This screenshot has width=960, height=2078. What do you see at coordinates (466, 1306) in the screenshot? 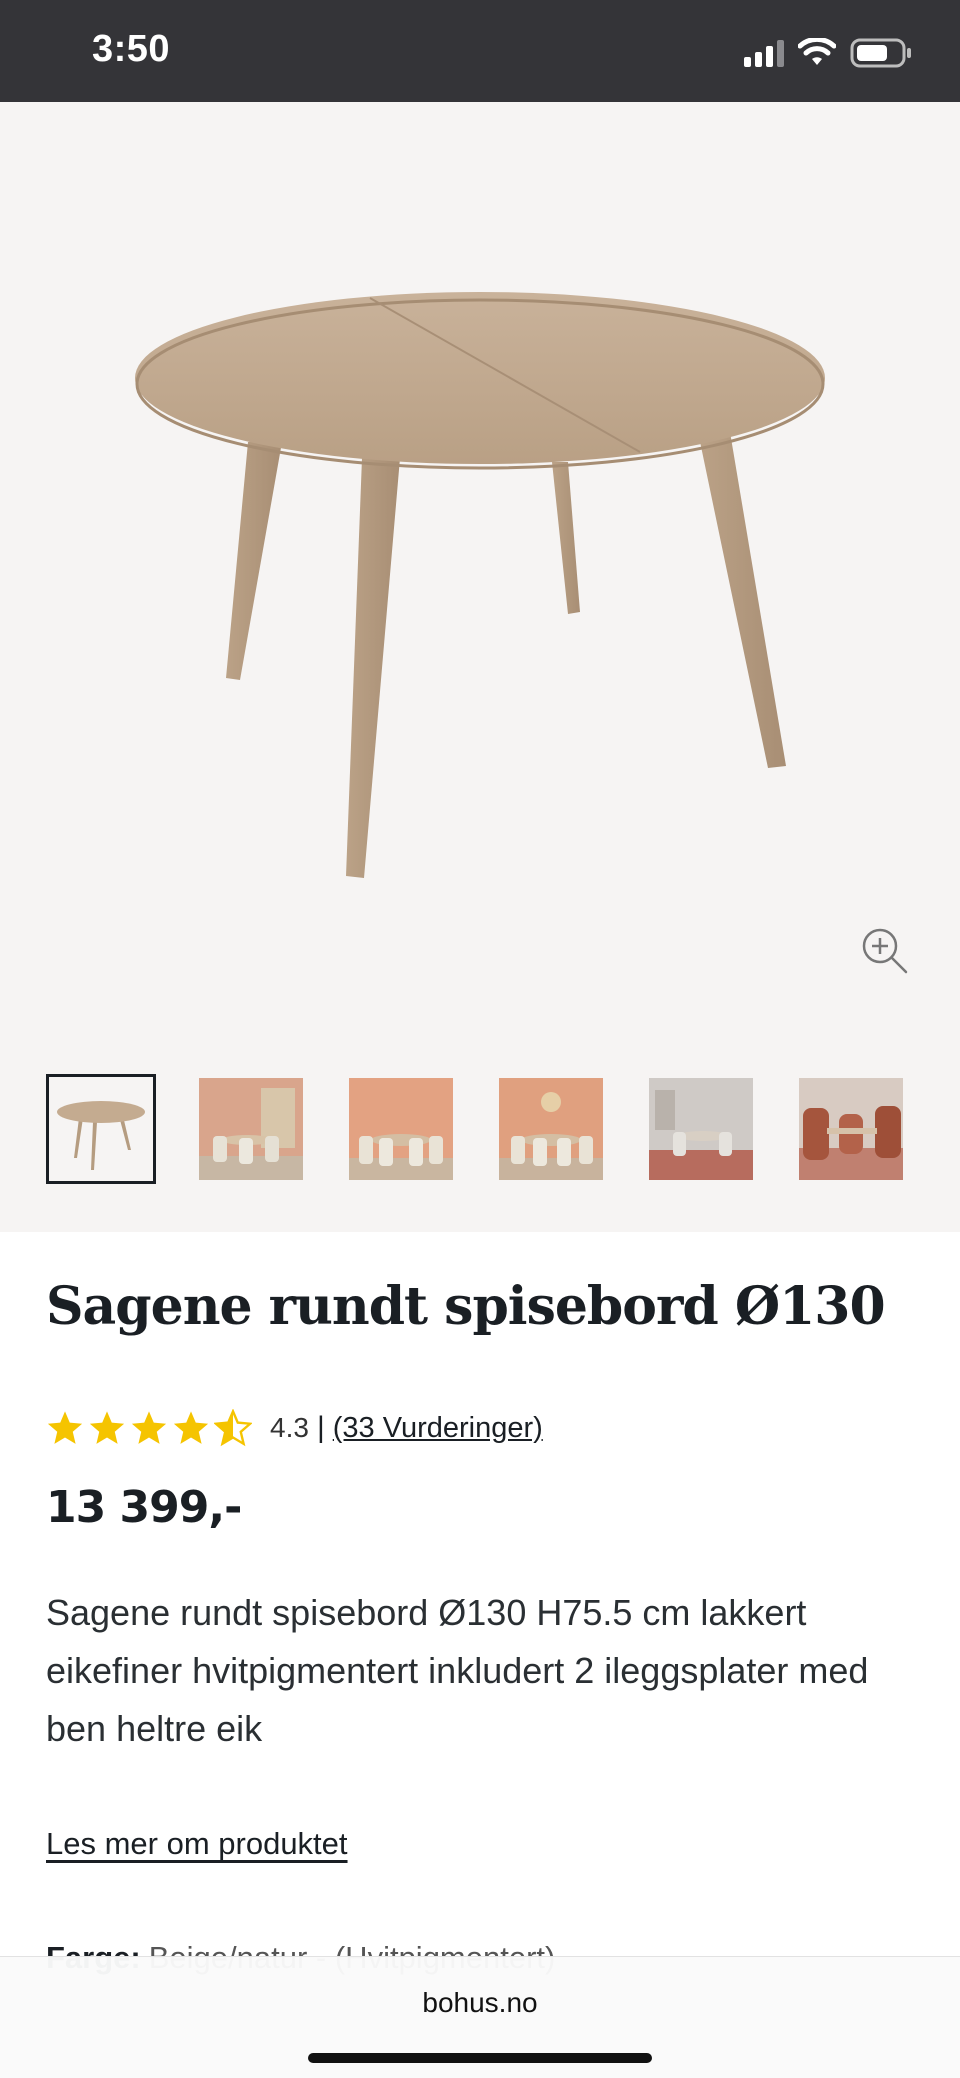
I see `product-title: Sagene rundt spisebord Ø130` at bounding box center [466, 1306].